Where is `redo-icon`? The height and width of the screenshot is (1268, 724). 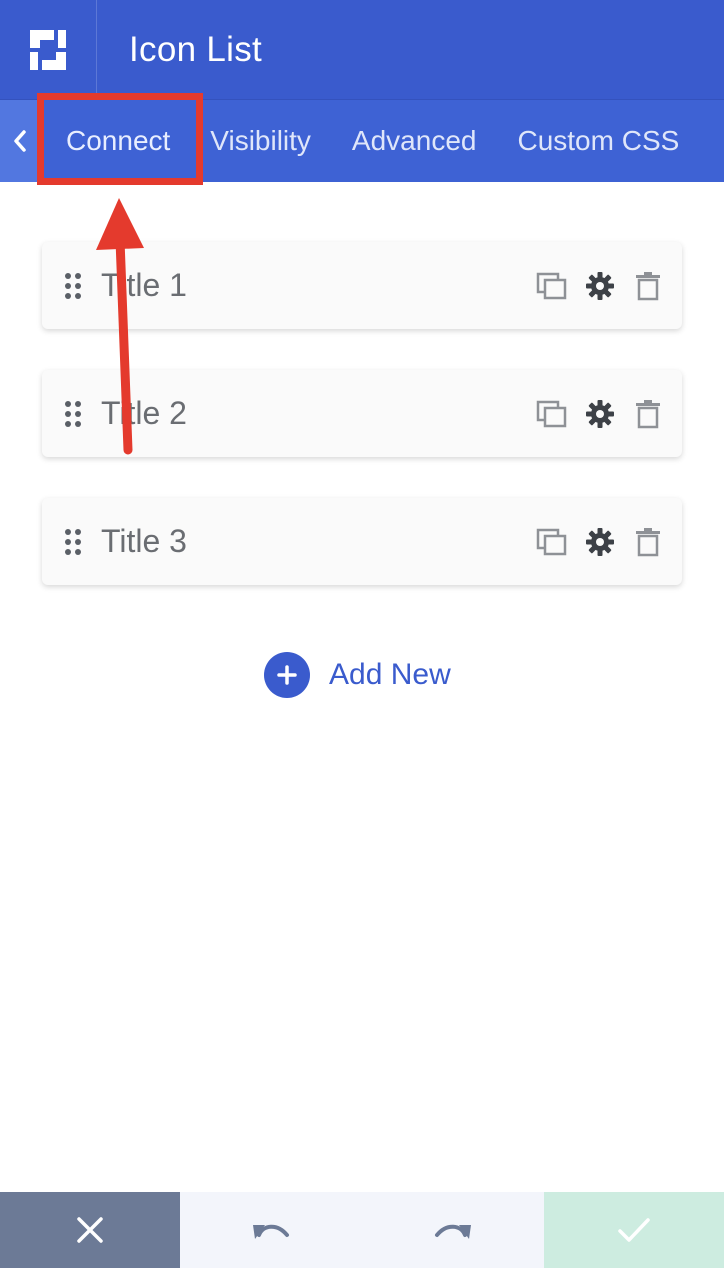
redo-icon is located at coordinates (453, 1231).